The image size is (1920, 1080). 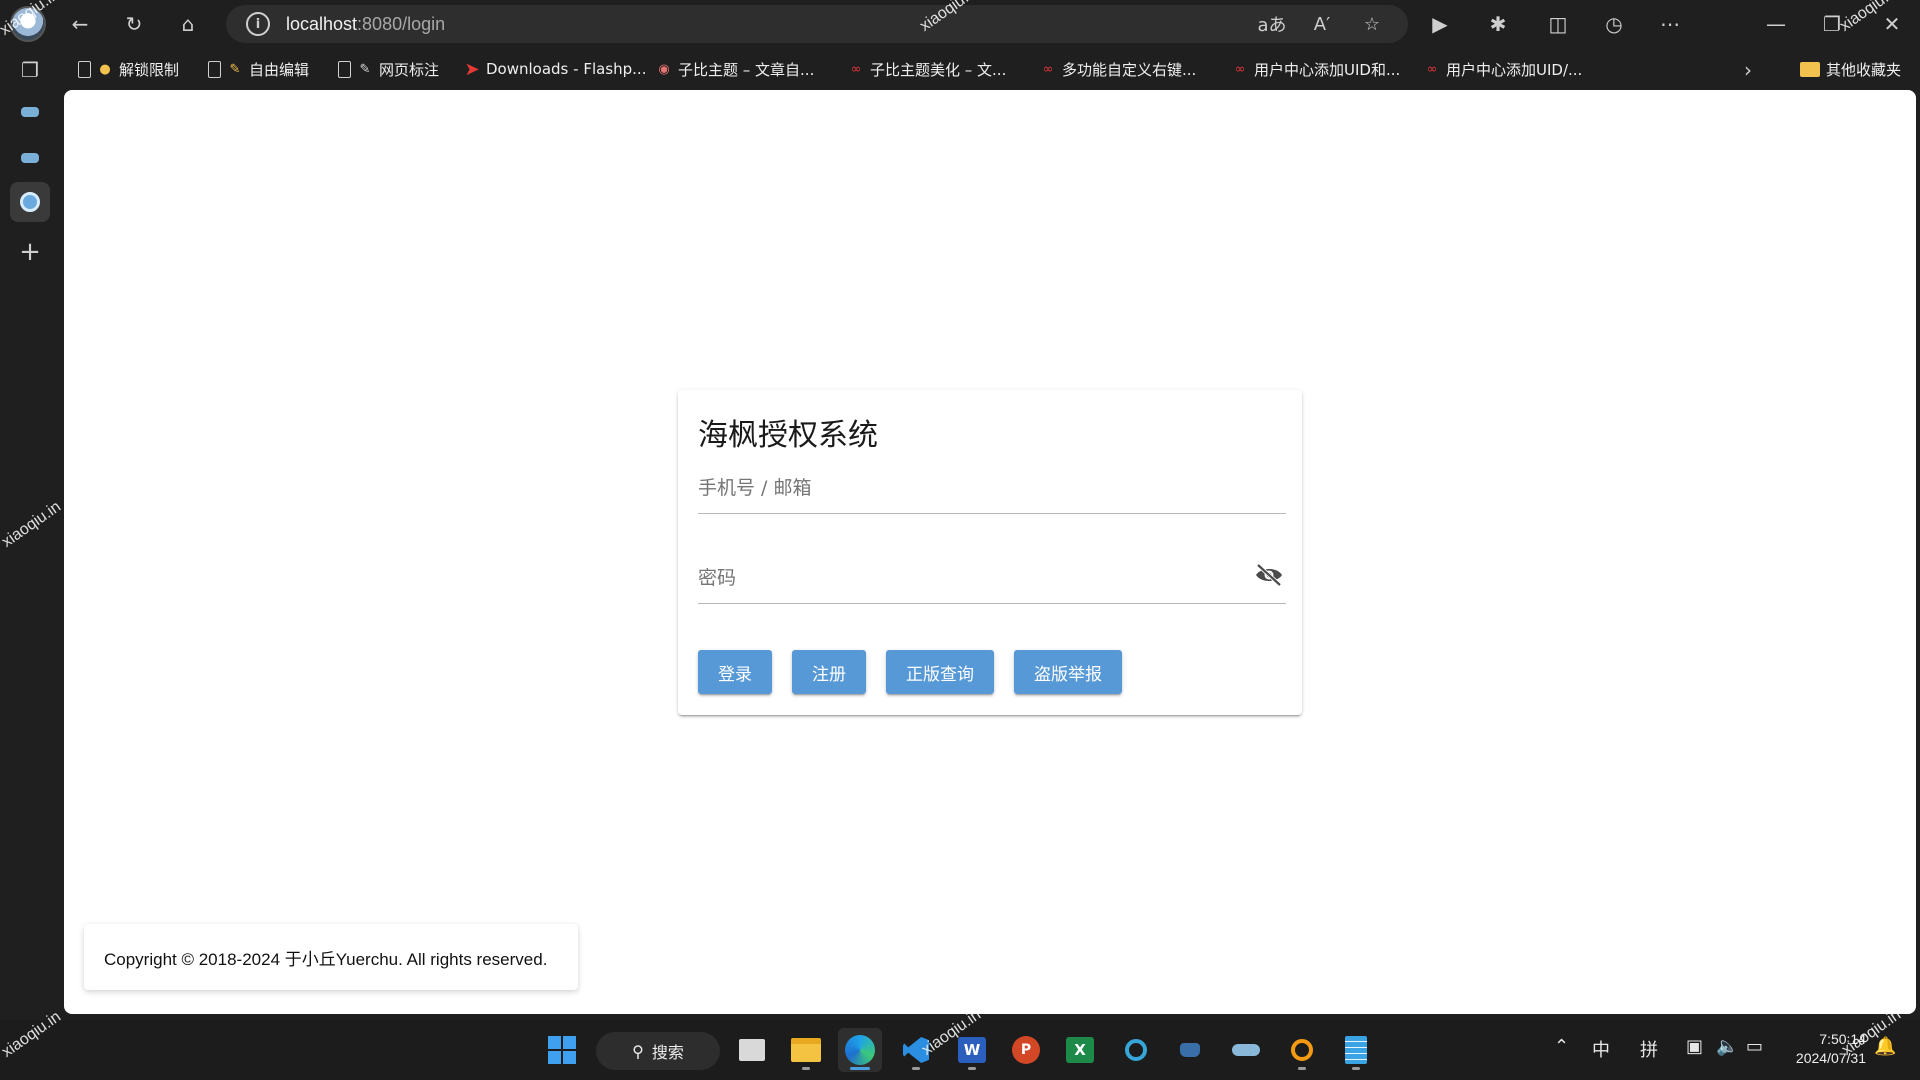 What do you see at coordinates (1561, 1046) in the screenshot?
I see `tray-chevron-up-icon: ⌃` at bounding box center [1561, 1046].